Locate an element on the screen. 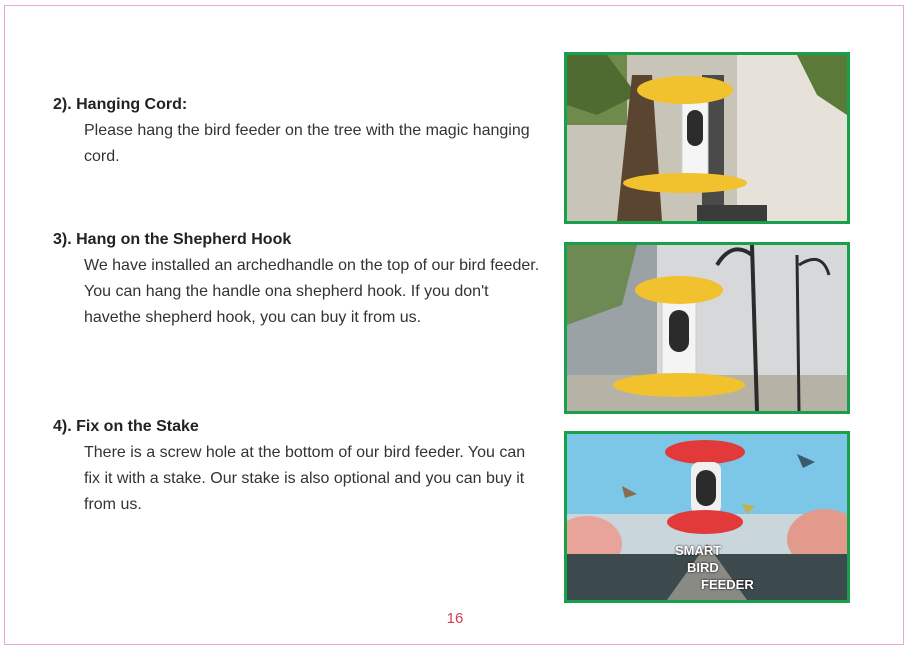  smart-bird-feeder-poster-photo: SMART BIRD FEEDER is located at coordinates (707, 517).